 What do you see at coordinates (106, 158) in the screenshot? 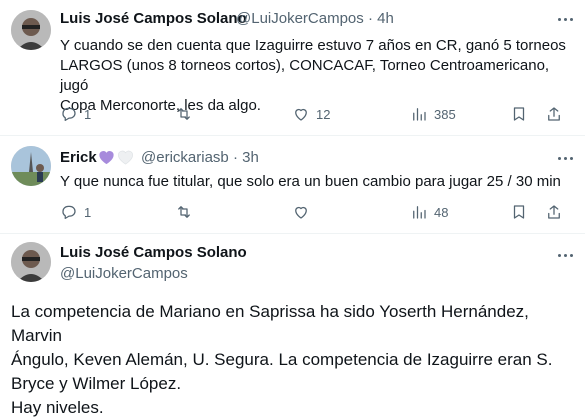
I see `purple-heart-icon` at bounding box center [106, 158].